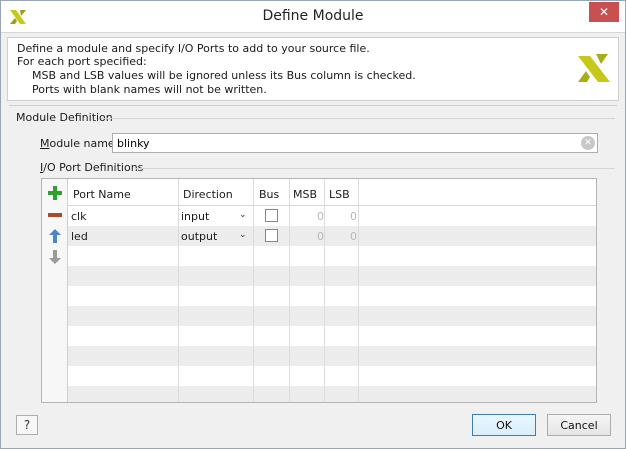 Image resolution: width=626 pixels, height=449 pixels. What do you see at coordinates (78, 216) in the screenshot?
I see `port-name-cell: clk` at bounding box center [78, 216].